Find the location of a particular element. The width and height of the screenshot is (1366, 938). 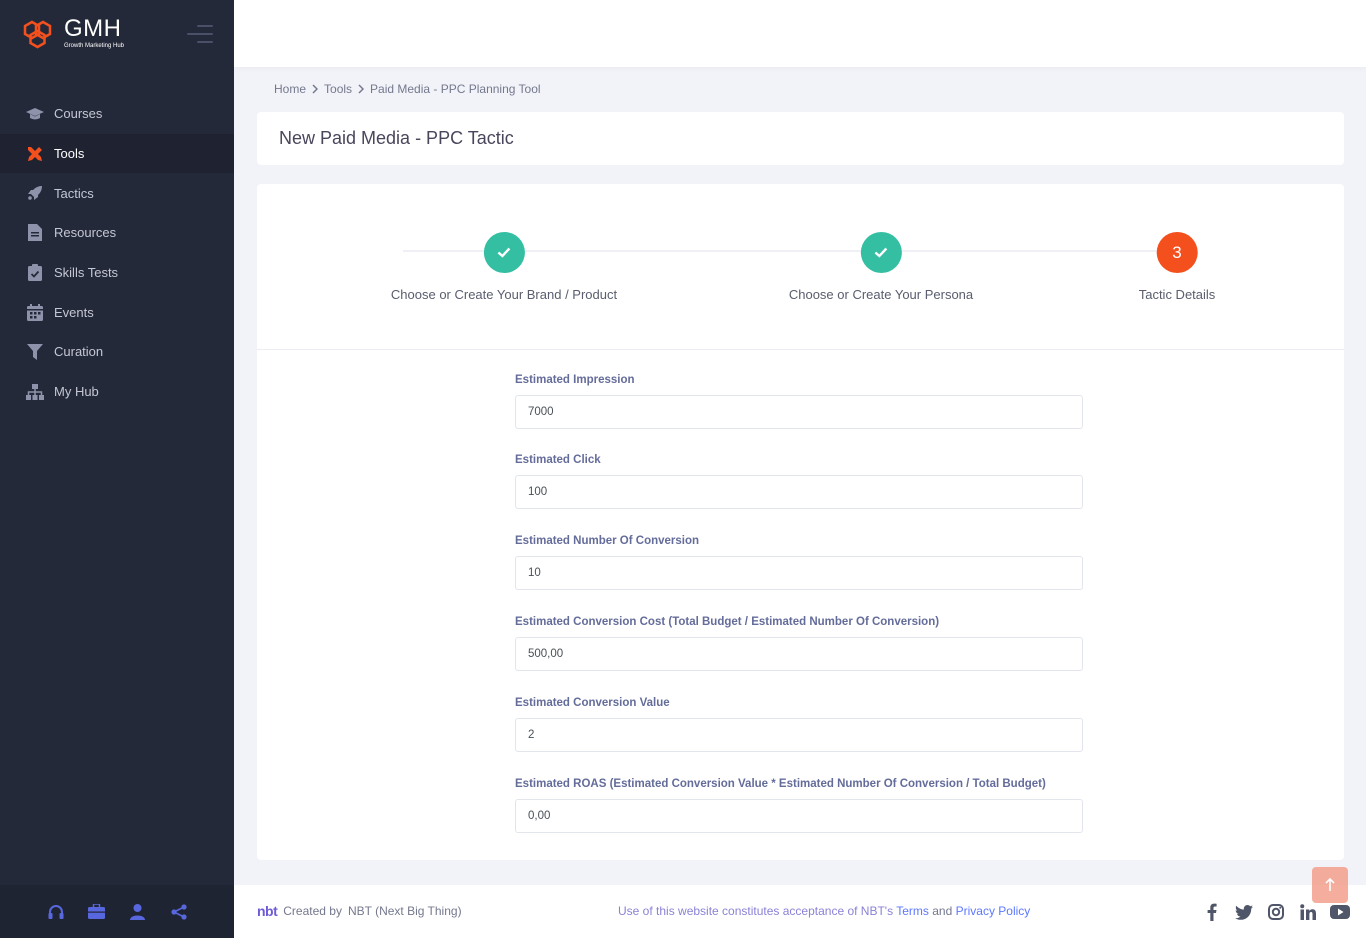

sitemap-icon is located at coordinates (35, 392).